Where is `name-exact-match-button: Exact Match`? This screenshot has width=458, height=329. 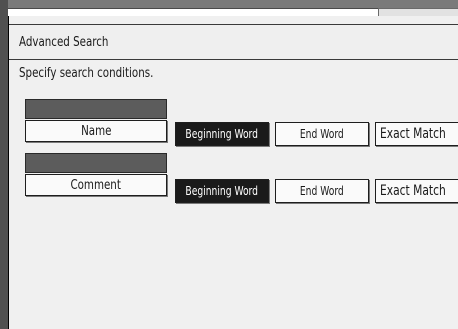 name-exact-match-button: Exact Match is located at coordinates (416, 134).